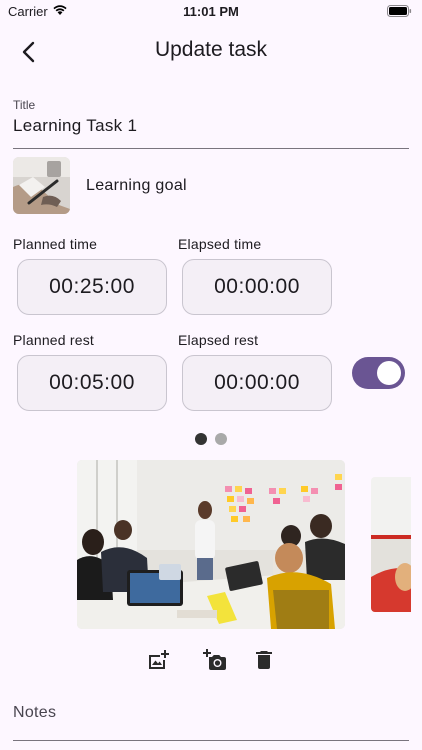  Describe the element at coordinates (220, 244) in the screenshot. I see `elapsed-time-label: Elapsed time` at that location.